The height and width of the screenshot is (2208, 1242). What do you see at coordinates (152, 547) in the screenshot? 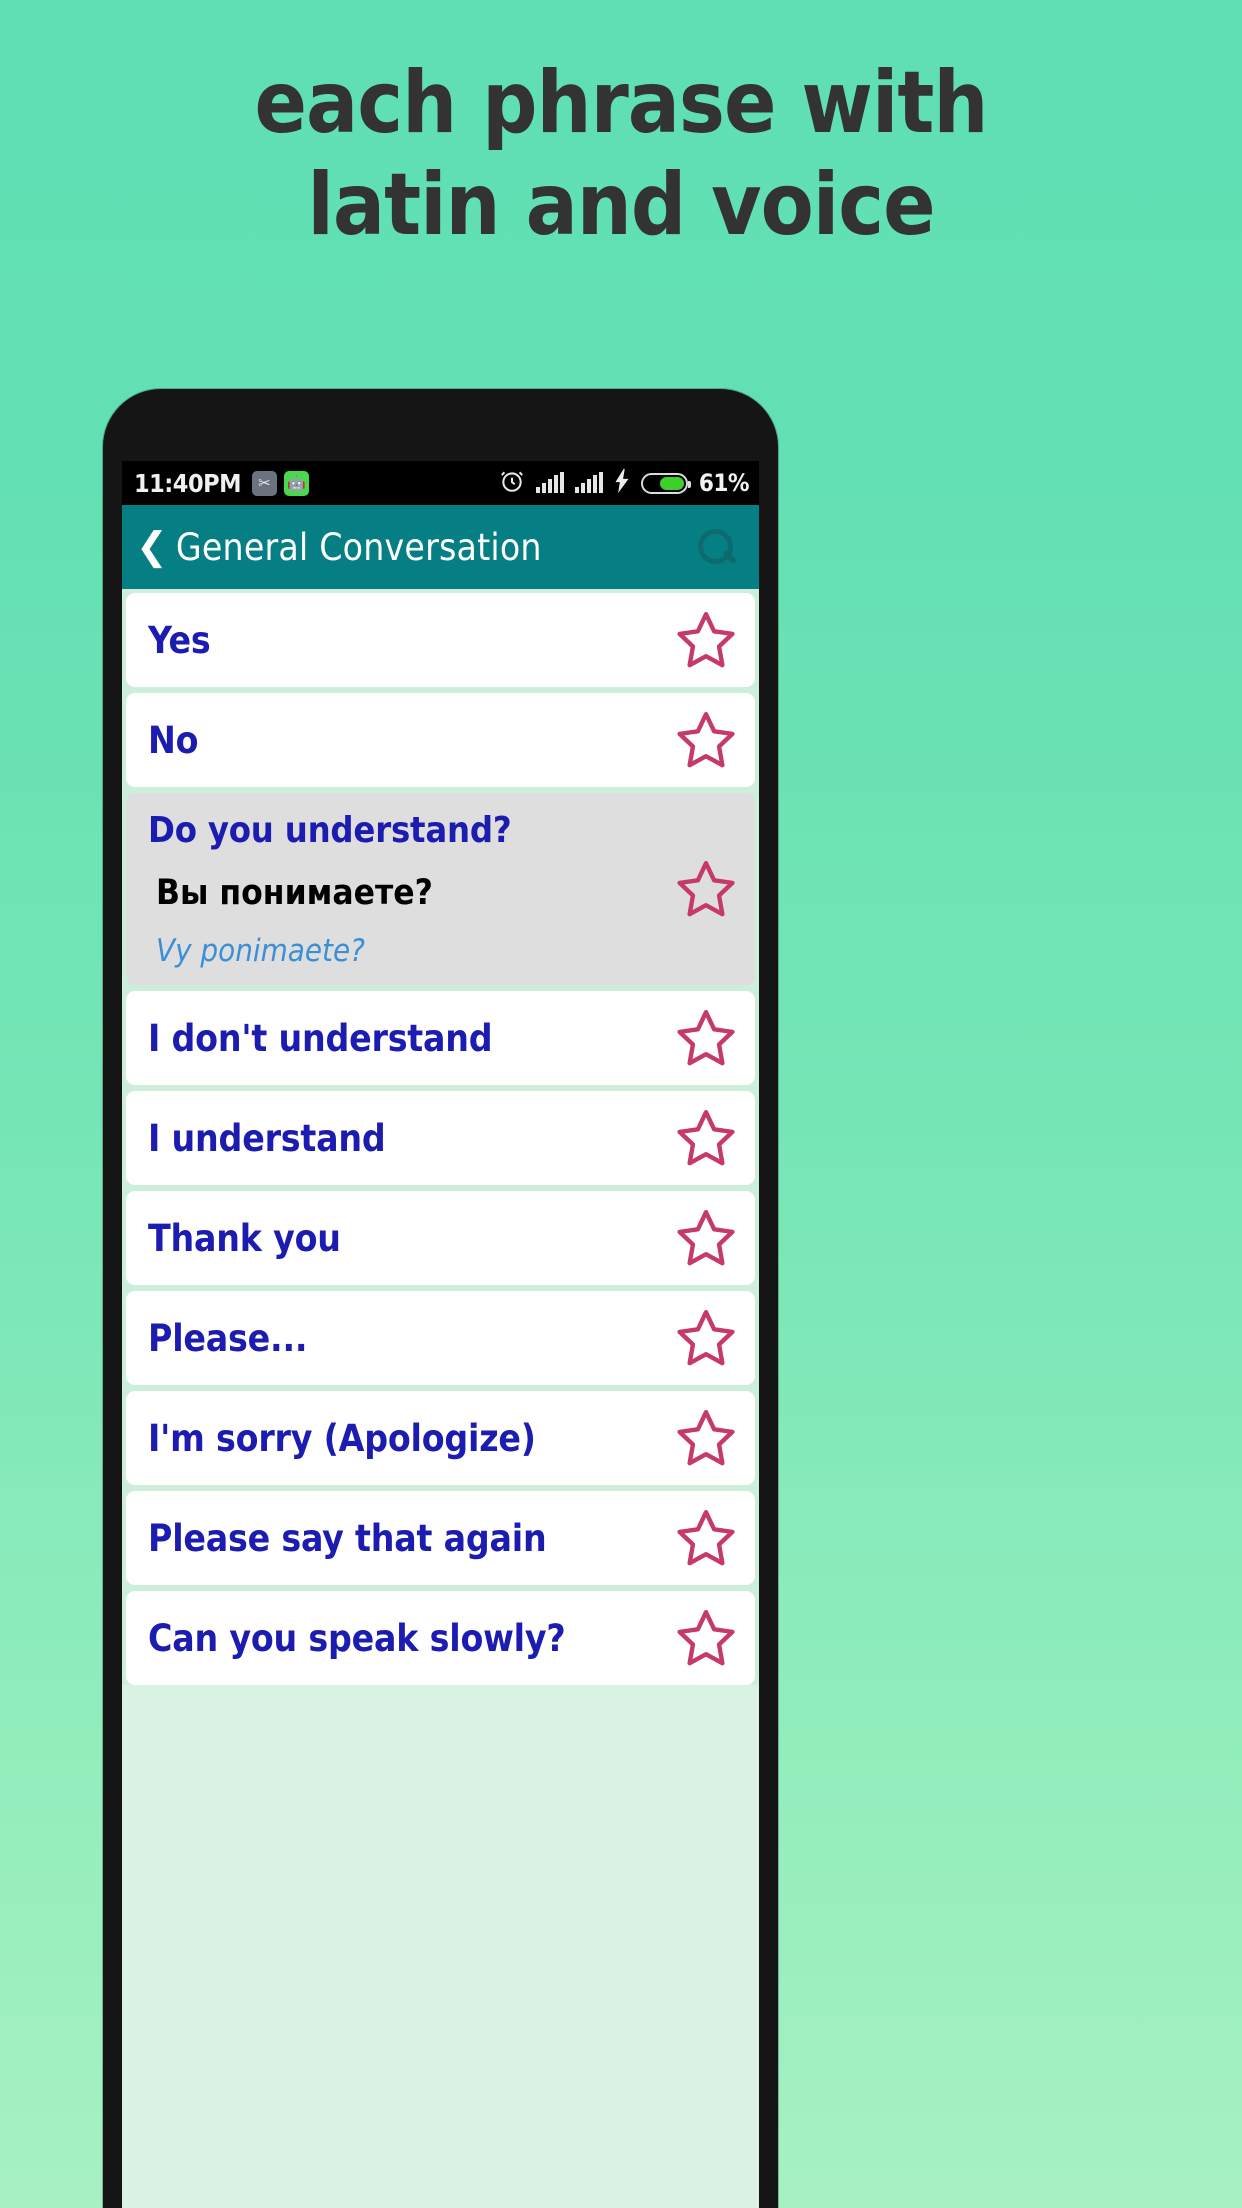
I see `back-icon: ❮` at bounding box center [152, 547].